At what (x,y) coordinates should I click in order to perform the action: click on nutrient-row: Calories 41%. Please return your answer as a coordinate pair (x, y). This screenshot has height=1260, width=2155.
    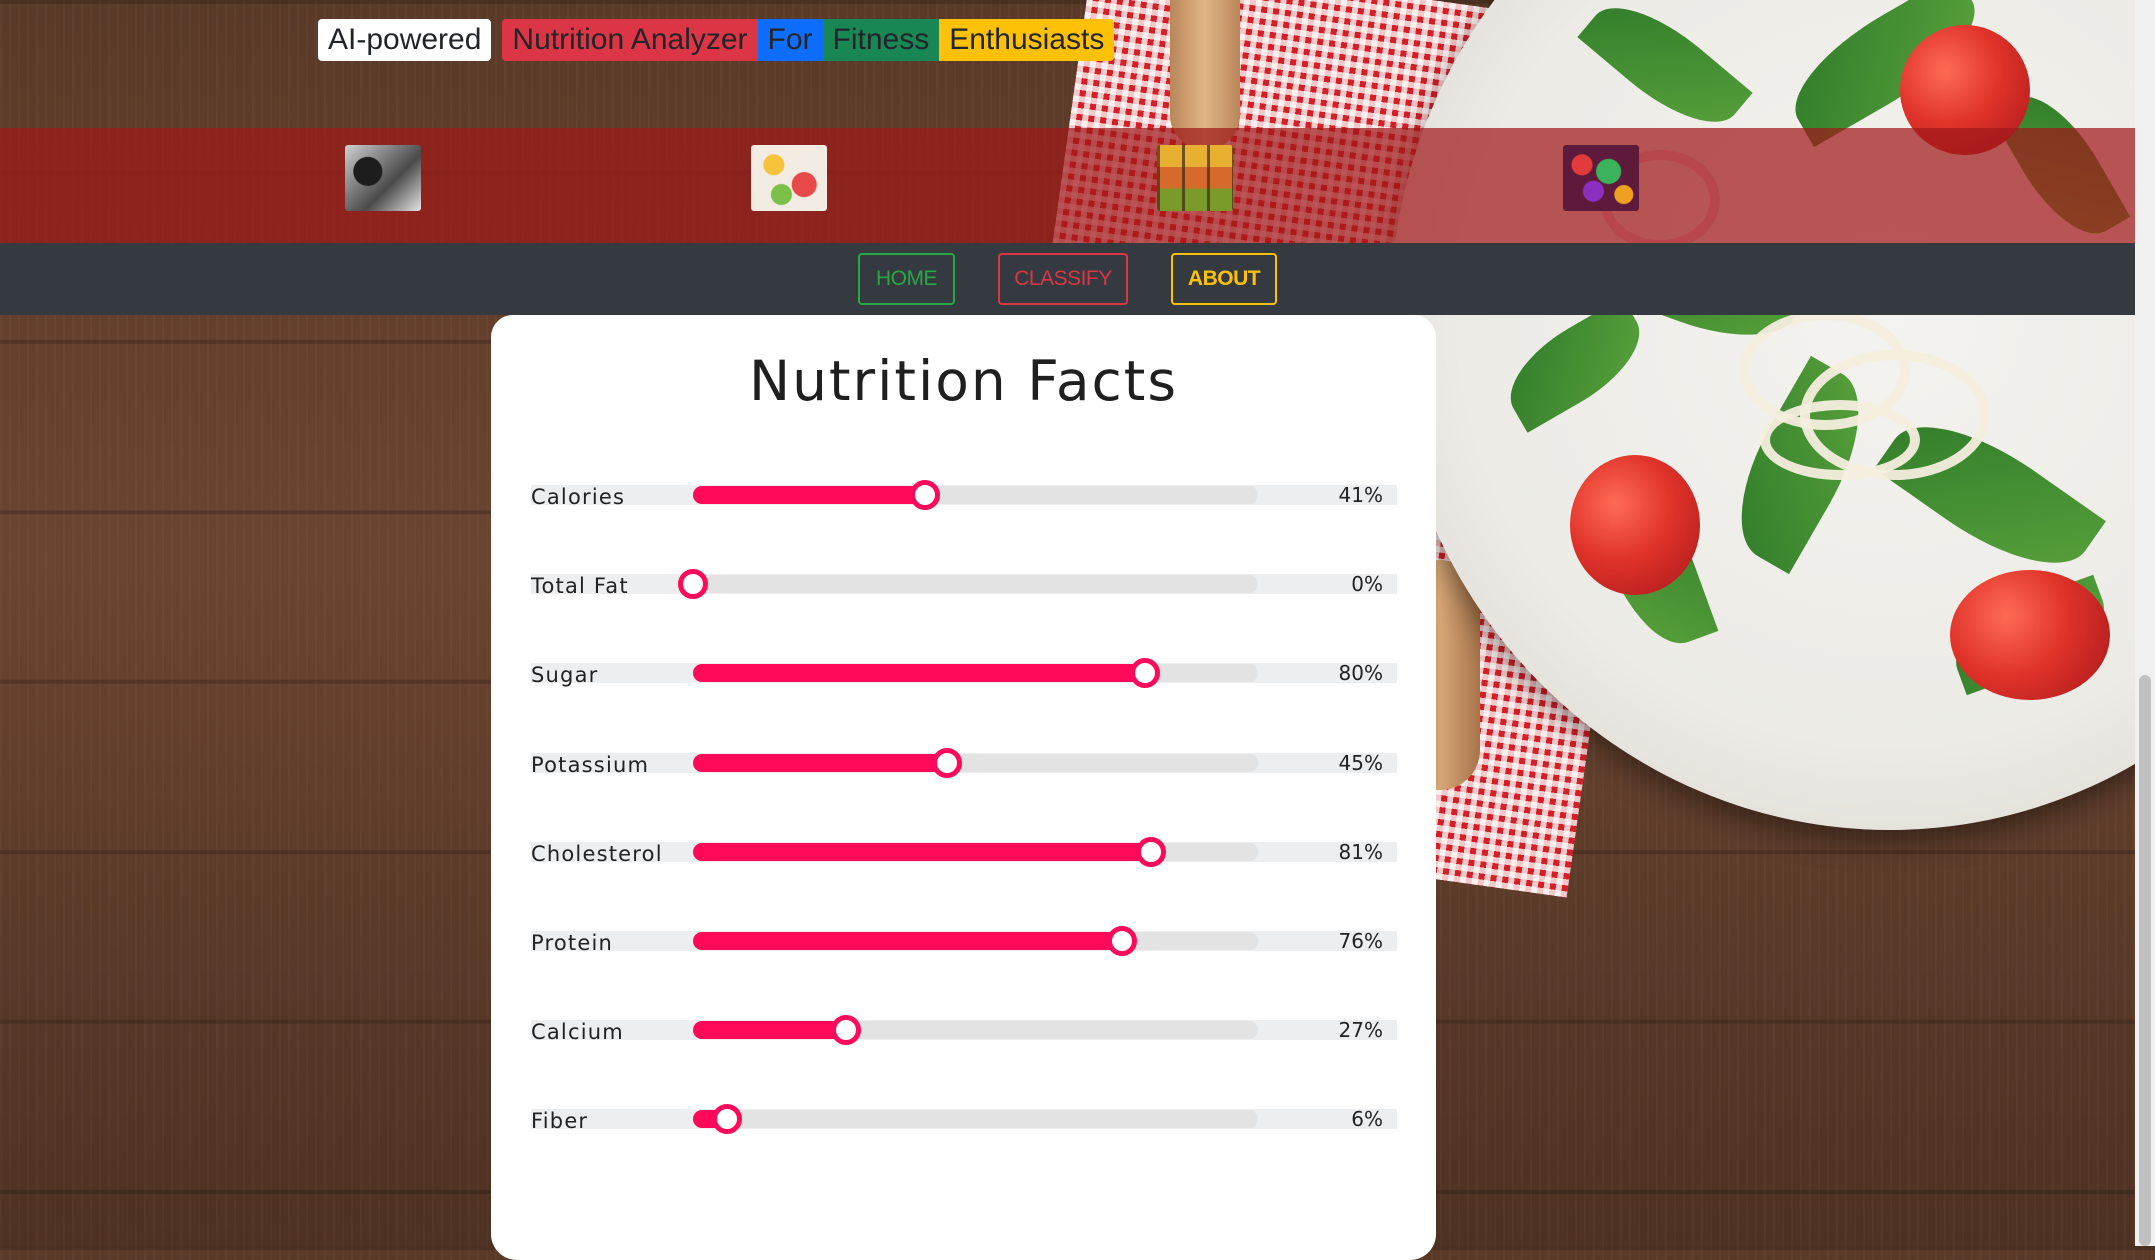
    Looking at the image, I should click on (964, 495).